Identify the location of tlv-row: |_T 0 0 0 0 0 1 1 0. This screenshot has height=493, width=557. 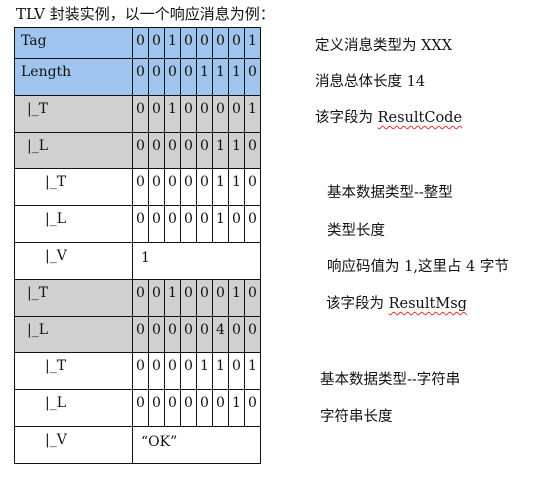
(137, 187).